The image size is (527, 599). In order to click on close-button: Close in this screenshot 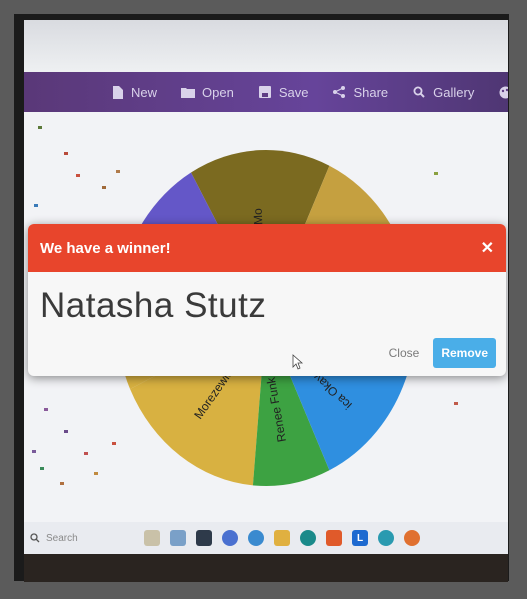, I will do `click(404, 353)`.